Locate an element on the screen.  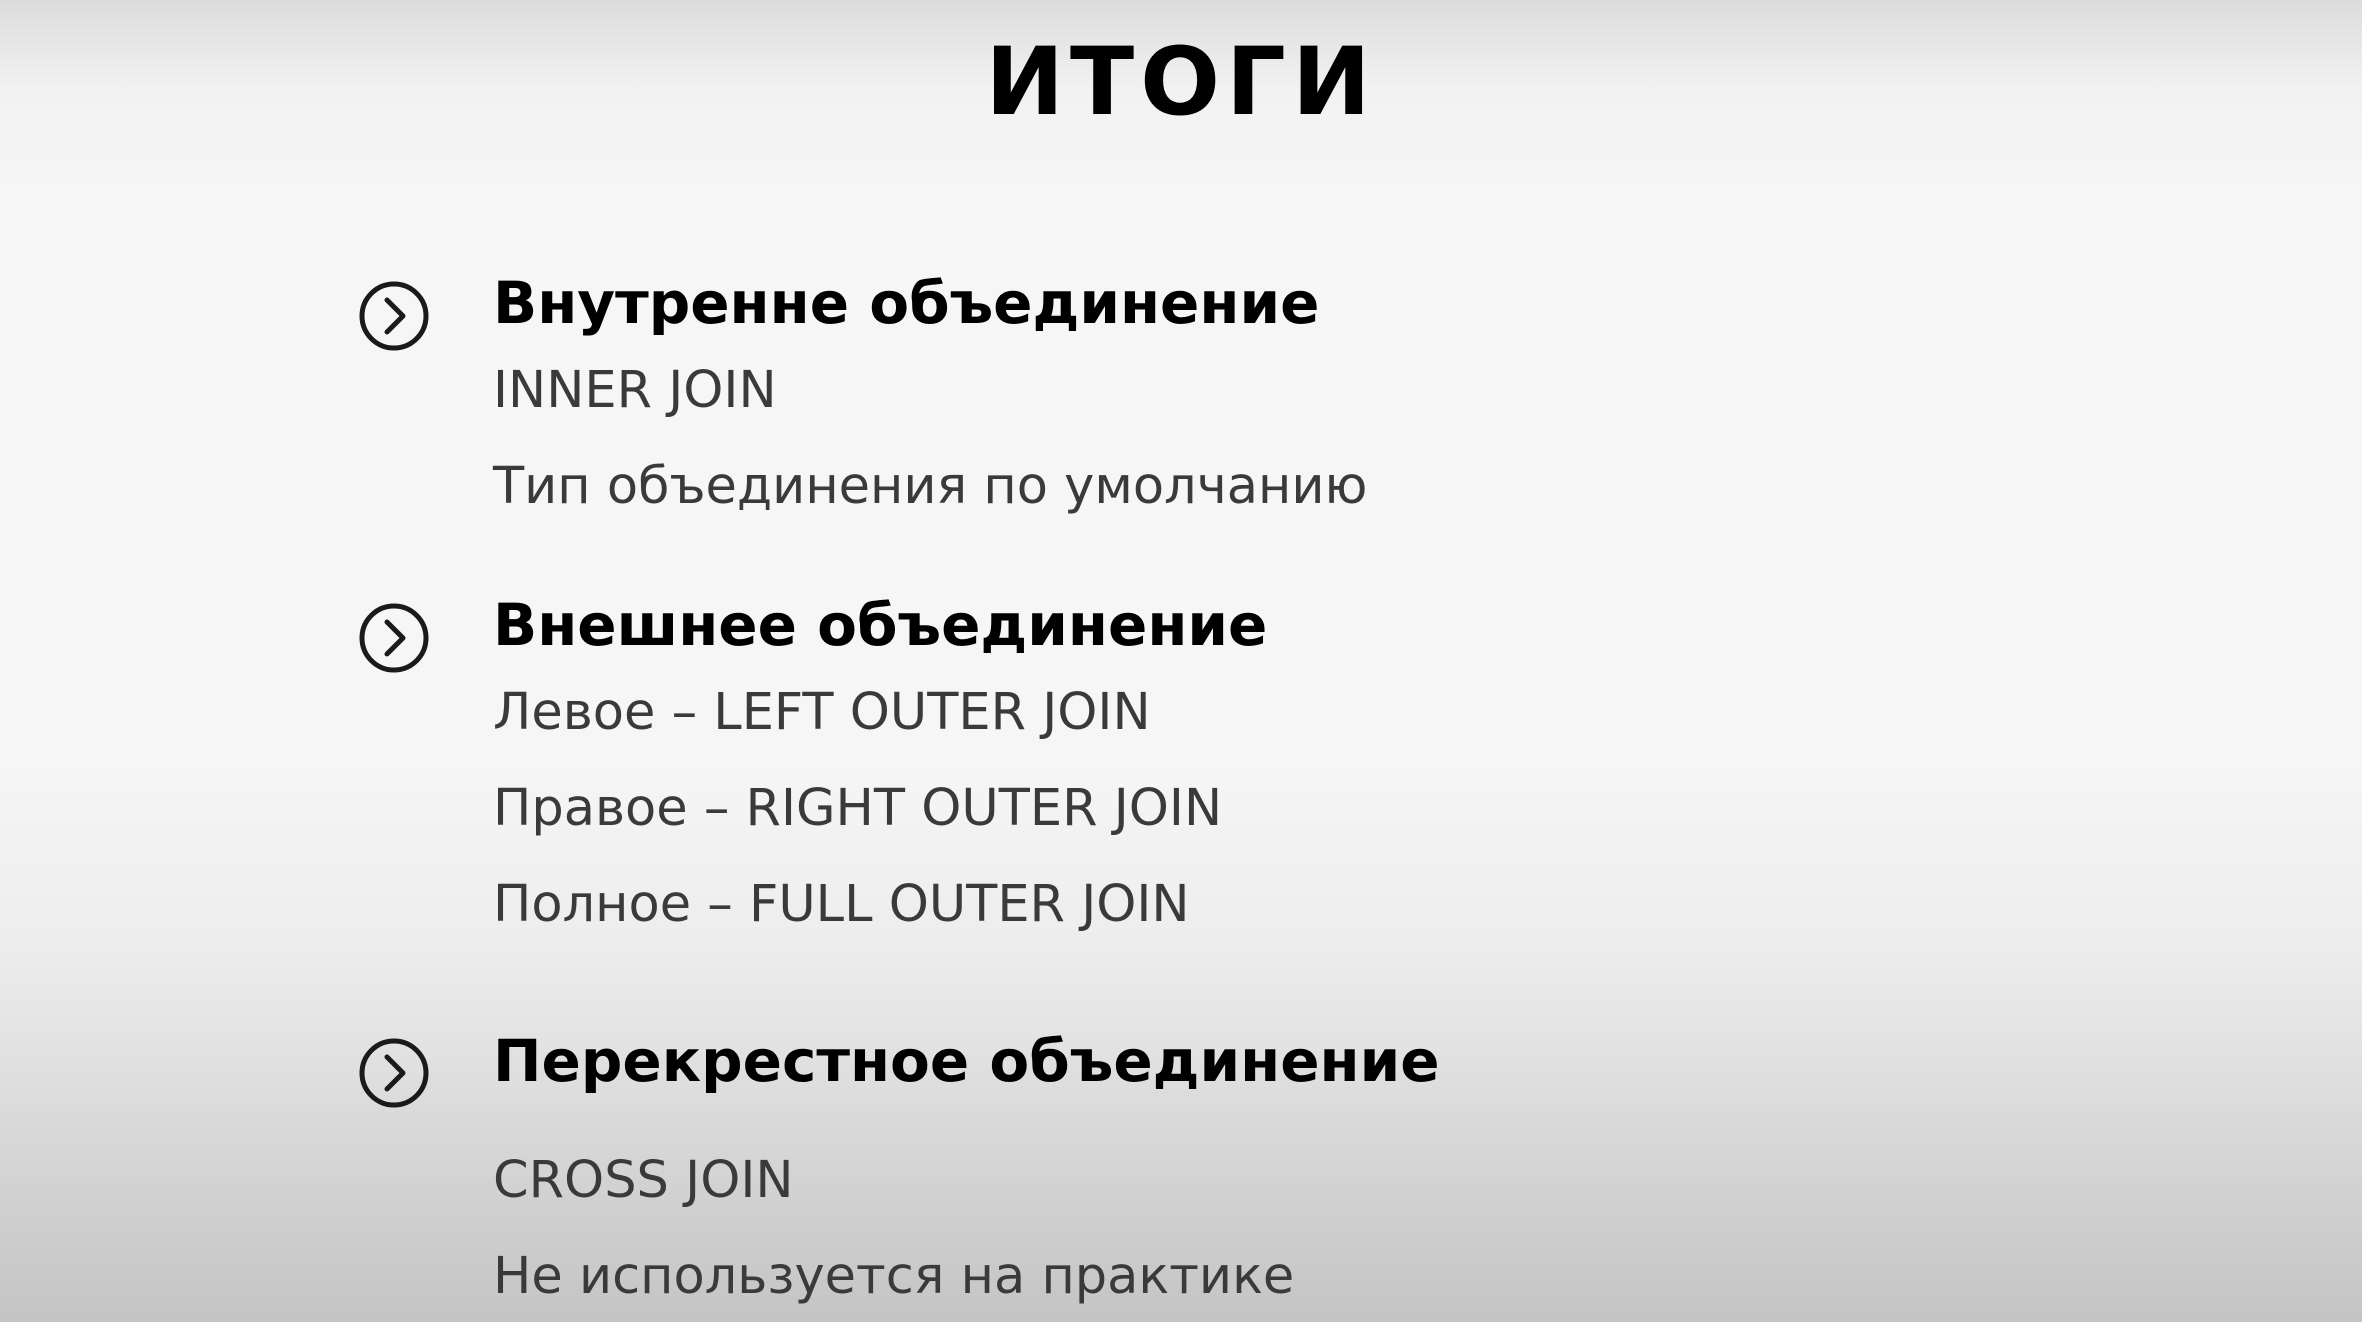
section-heading: Перекрестное объединение is located at coordinates (966, 1061).